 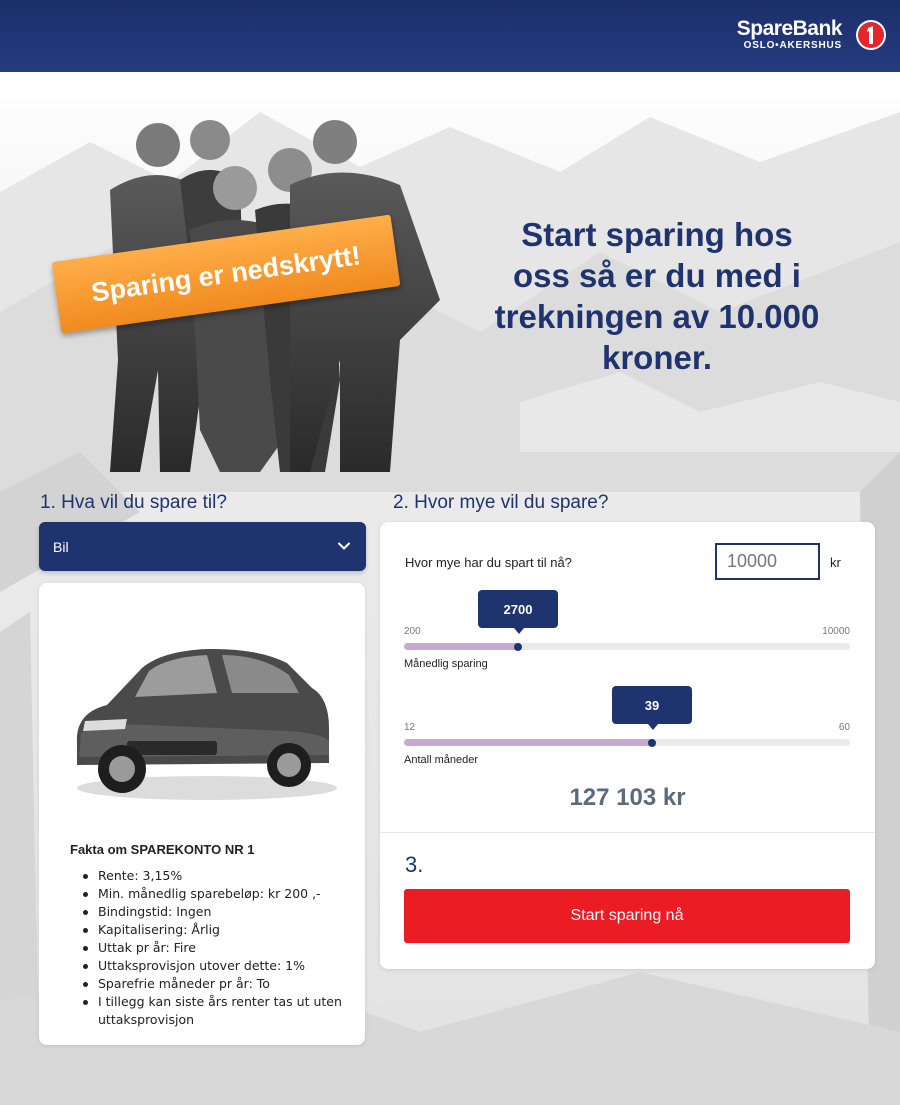 What do you see at coordinates (414, 864) in the screenshot?
I see `step-3-title: 3.` at bounding box center [414, 864].